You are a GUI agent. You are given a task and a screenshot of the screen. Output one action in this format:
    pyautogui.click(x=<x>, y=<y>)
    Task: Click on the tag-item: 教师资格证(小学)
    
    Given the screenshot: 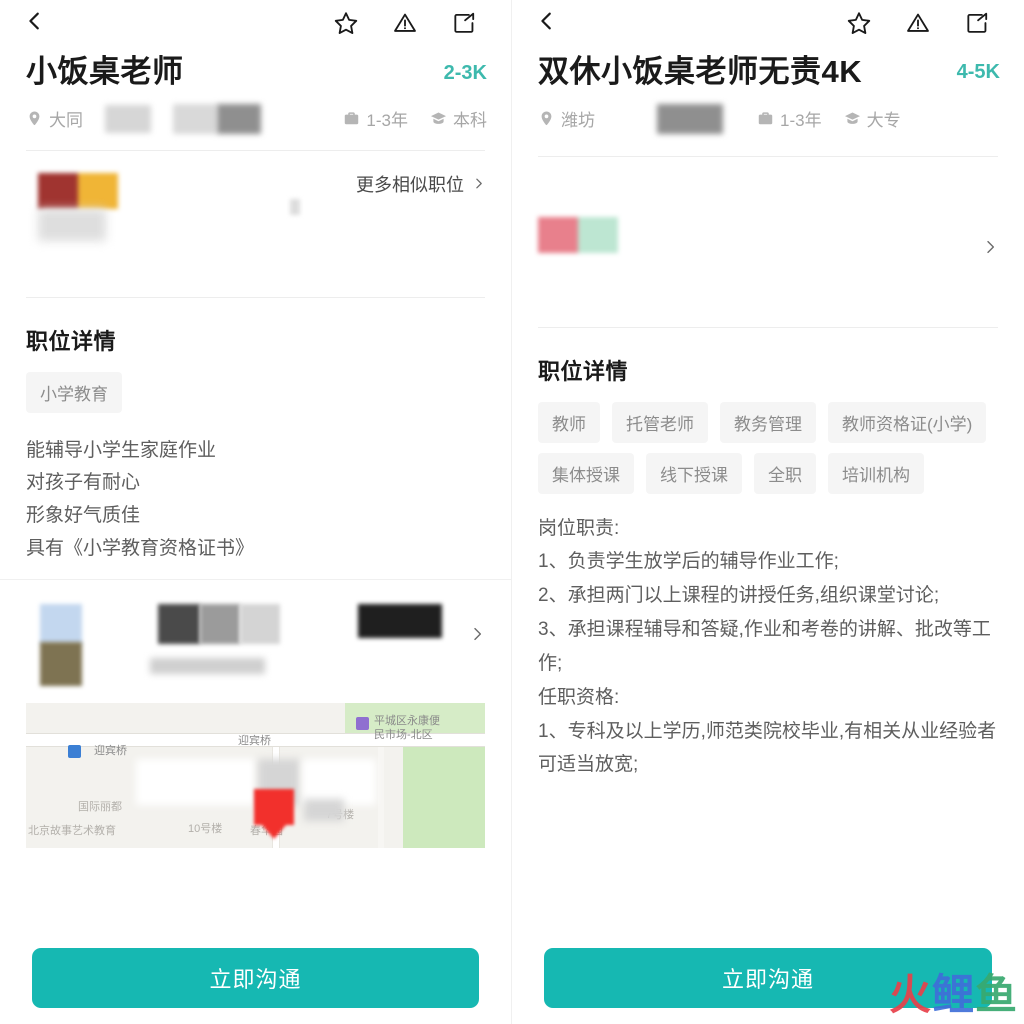 What is the action you would take?
    pyautogui.click(x=907, y=422)
    